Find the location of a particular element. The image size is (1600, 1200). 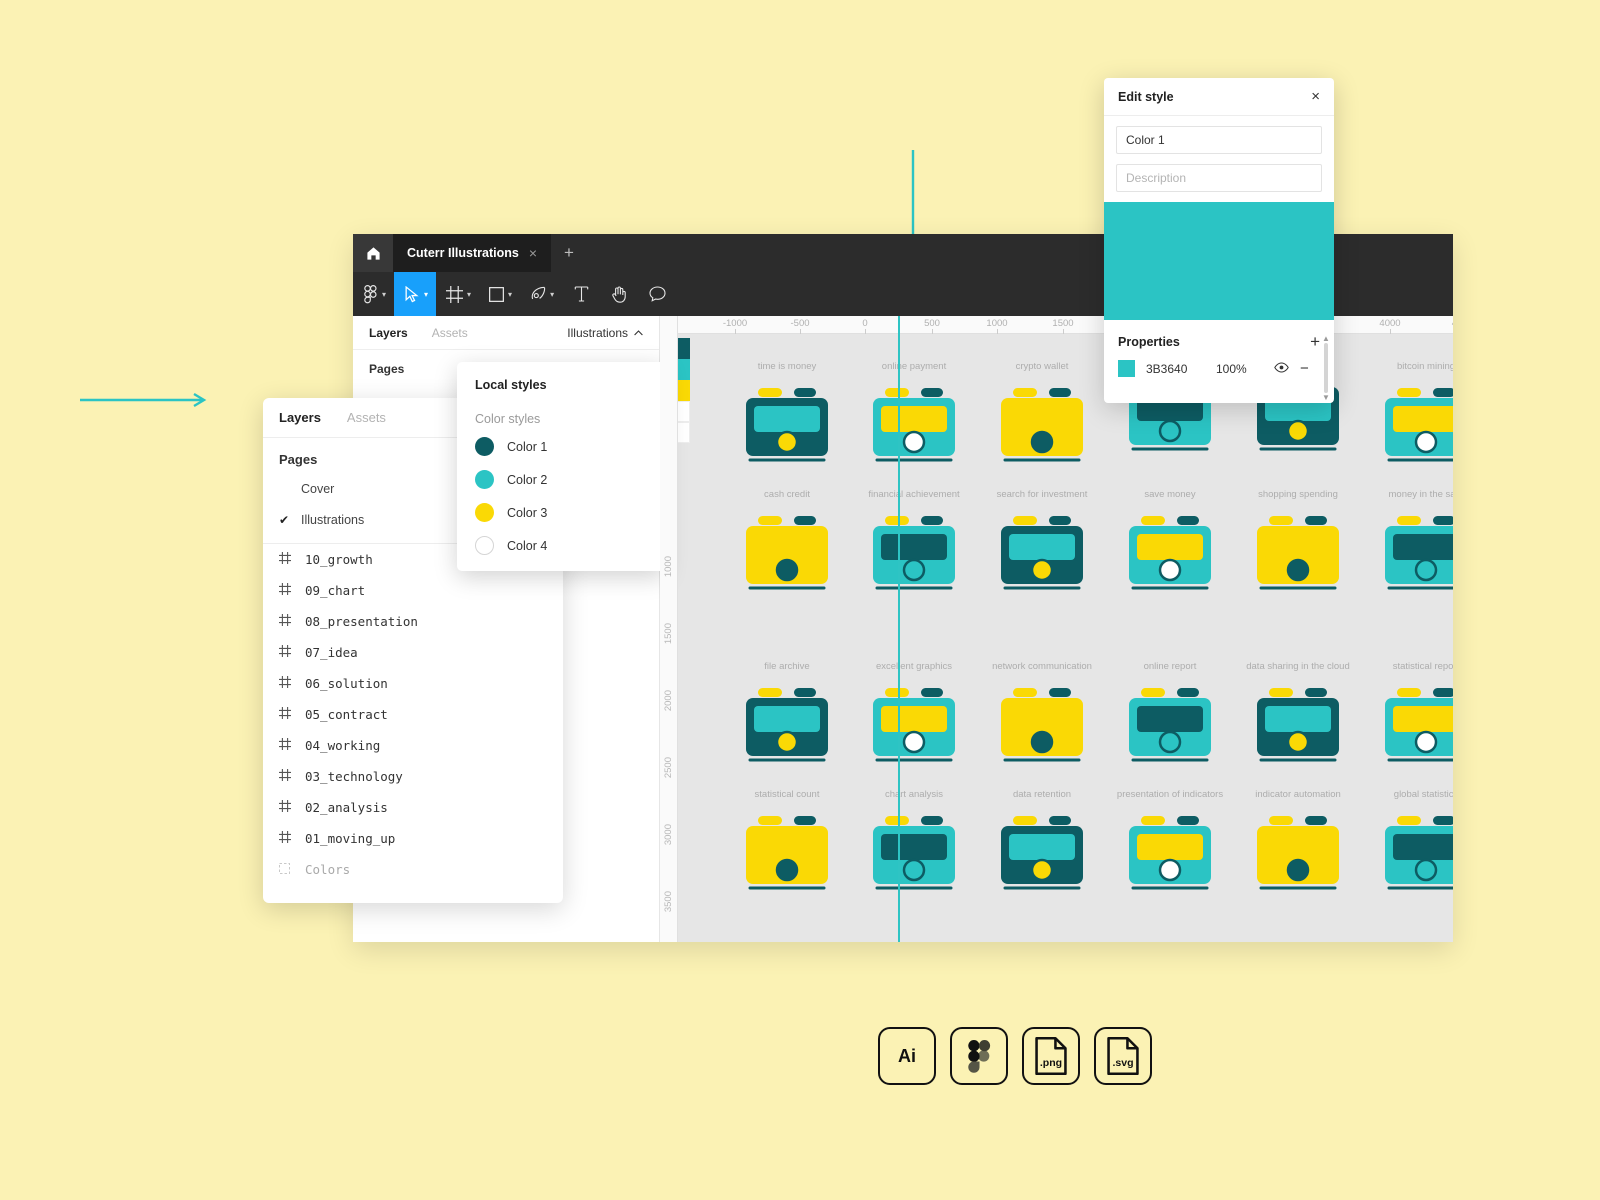

text-tool-icon is located at coordinates (581, 294).